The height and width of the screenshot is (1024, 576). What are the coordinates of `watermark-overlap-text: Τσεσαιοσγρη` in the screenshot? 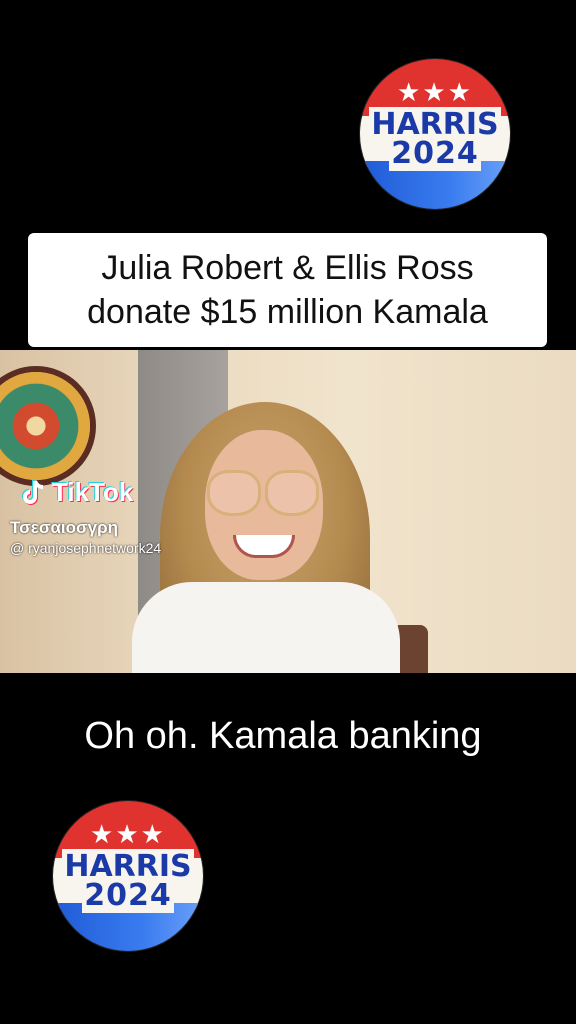 It's located at (64, 527).